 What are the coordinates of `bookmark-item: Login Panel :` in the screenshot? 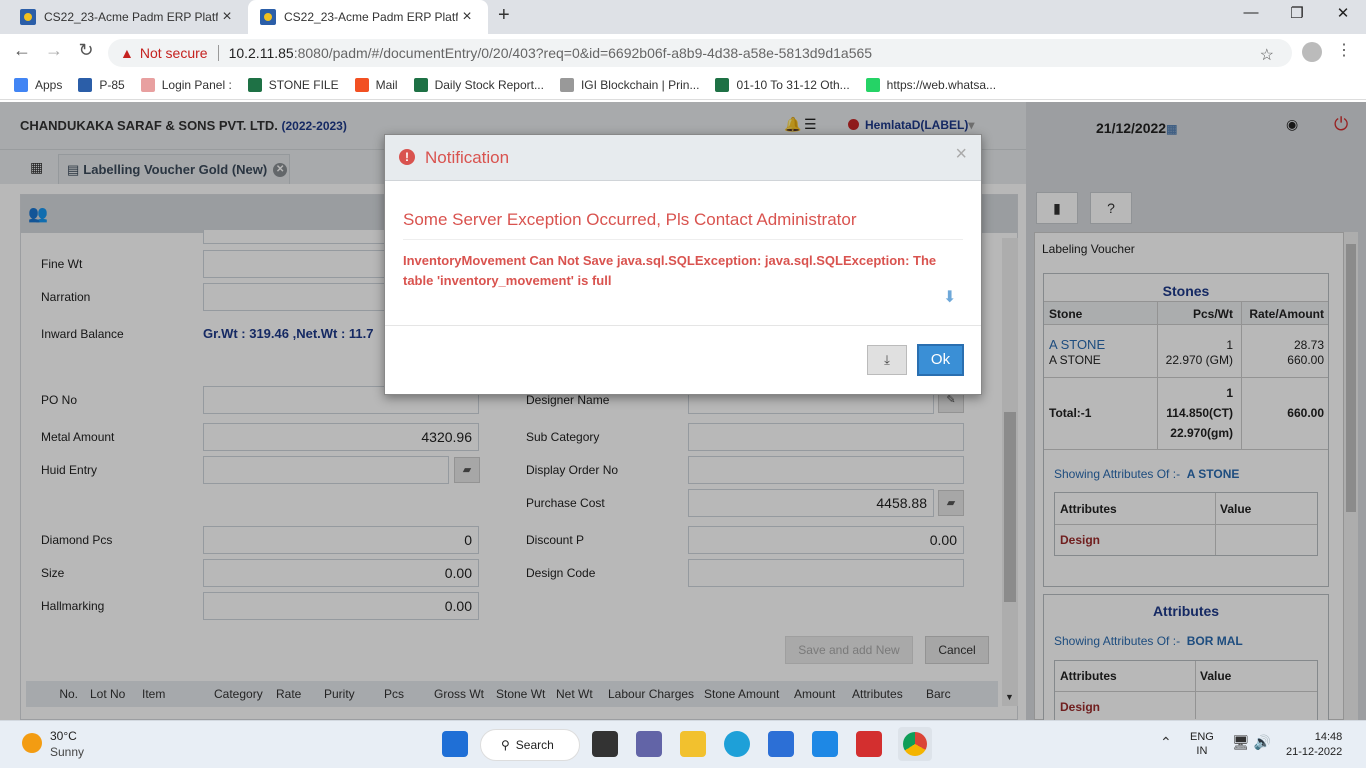 It's located at (186, 84).